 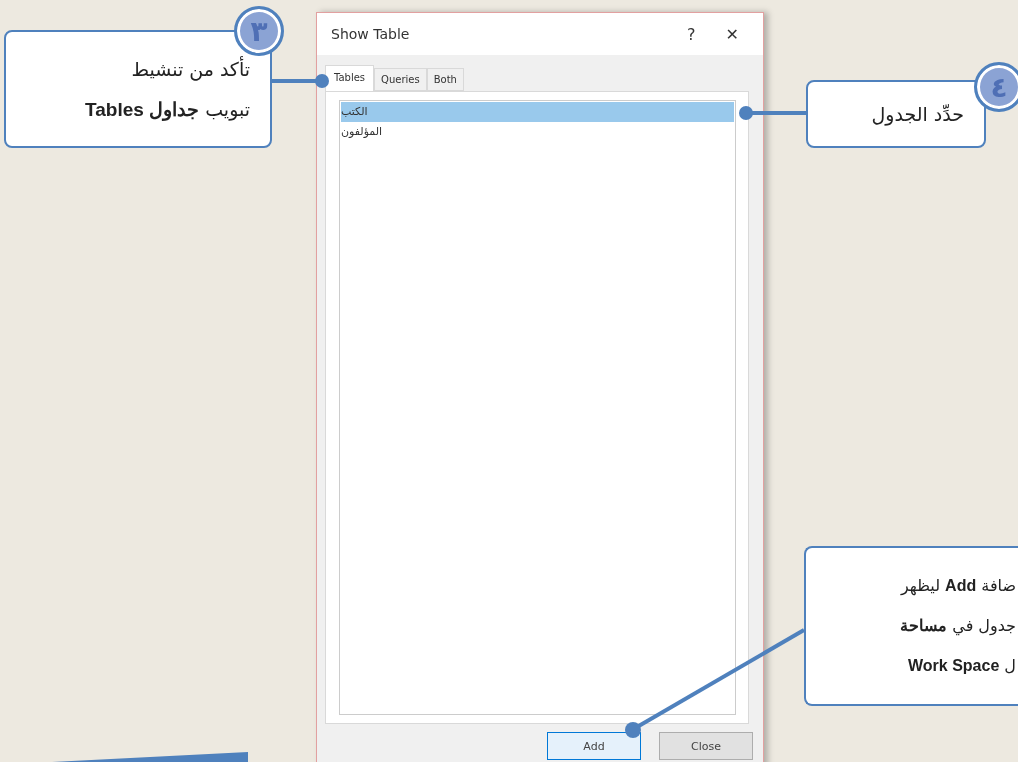 What do you see at coordinates (537, 112) in the screenshot?
I see `list-item: الكتب` at bounding box center [537, 112].